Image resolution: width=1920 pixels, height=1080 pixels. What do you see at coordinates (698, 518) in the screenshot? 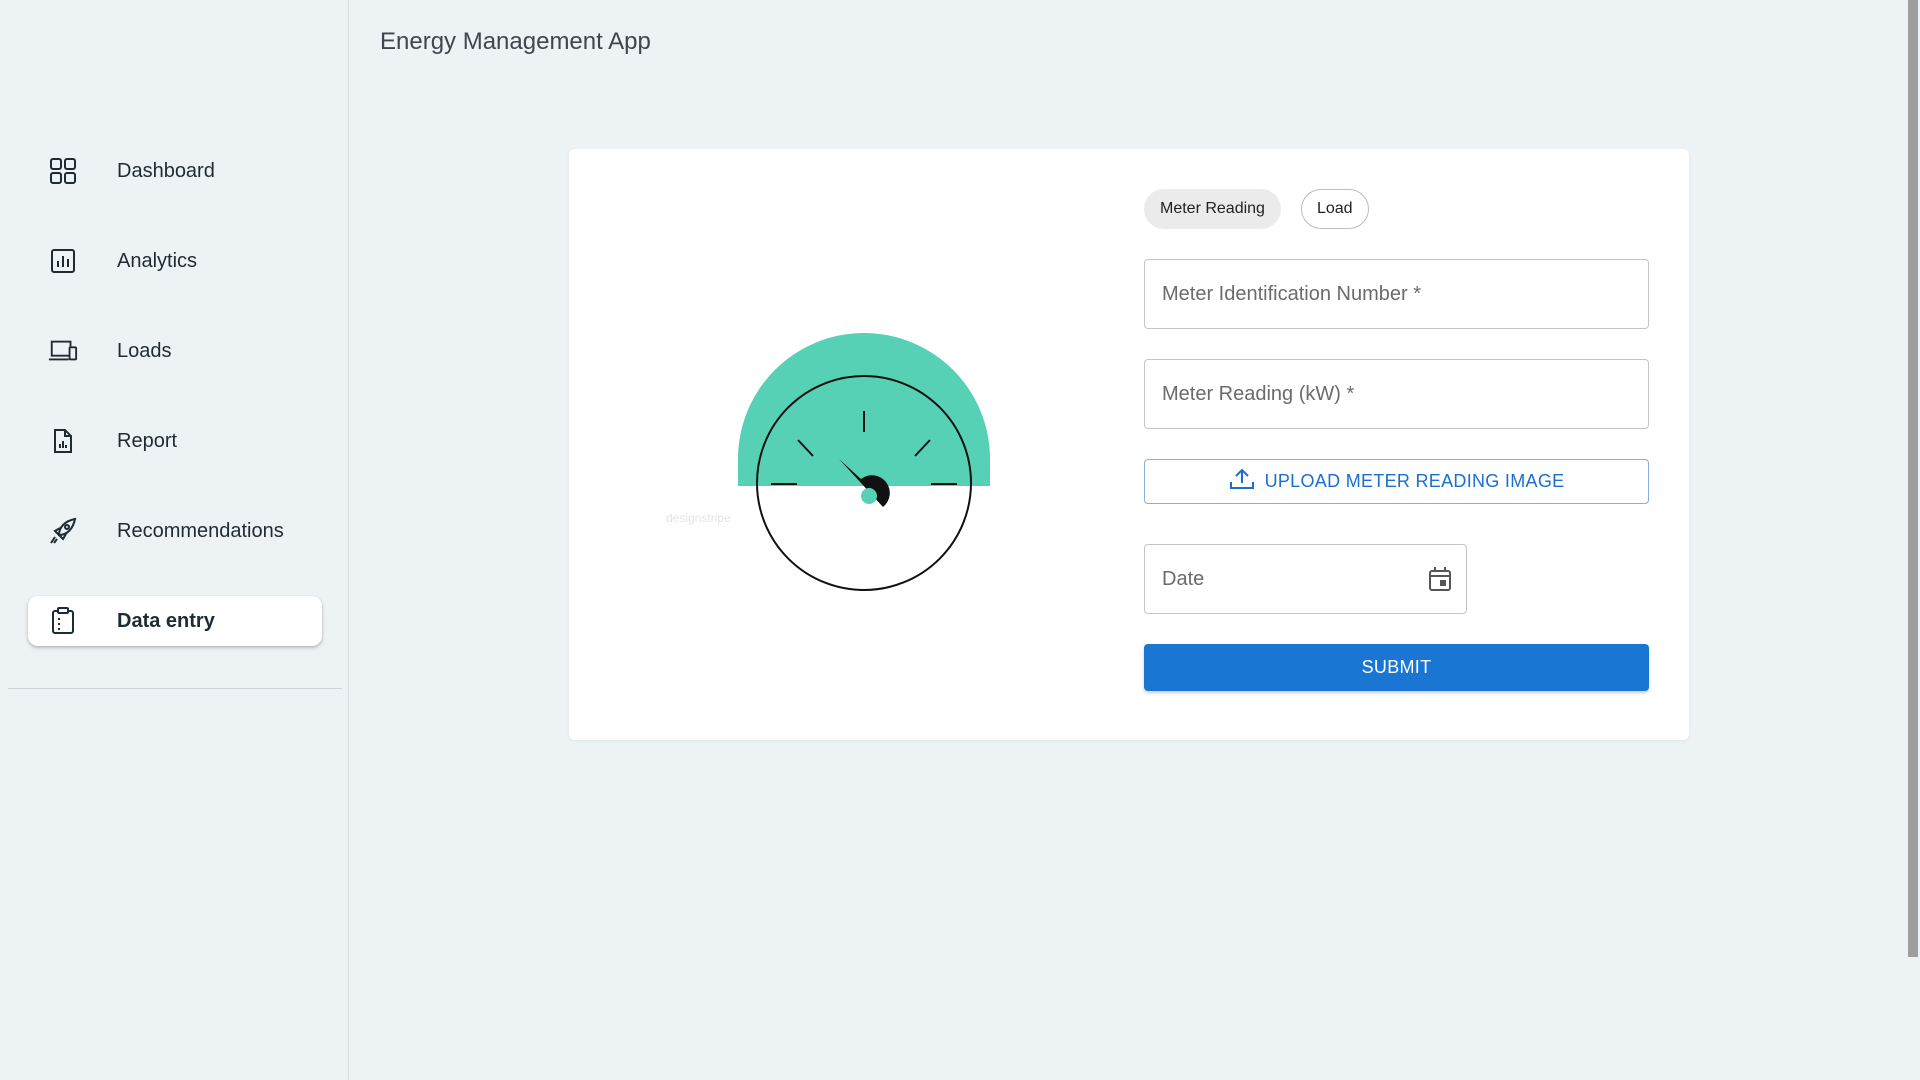
I see `watermark-text: designstripe` at bounding box center [698, 518].